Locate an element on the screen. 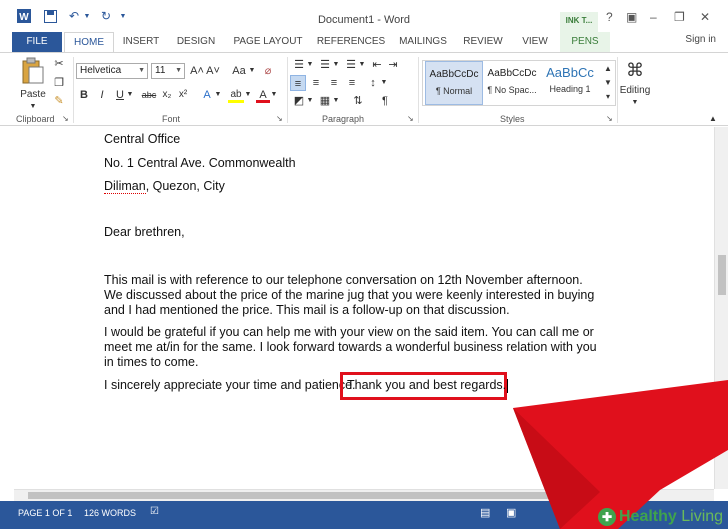 Image resolution: width=728 pixels, height=529 pixels. tab-references: REFERENCES is located at coordinates (351, 42).